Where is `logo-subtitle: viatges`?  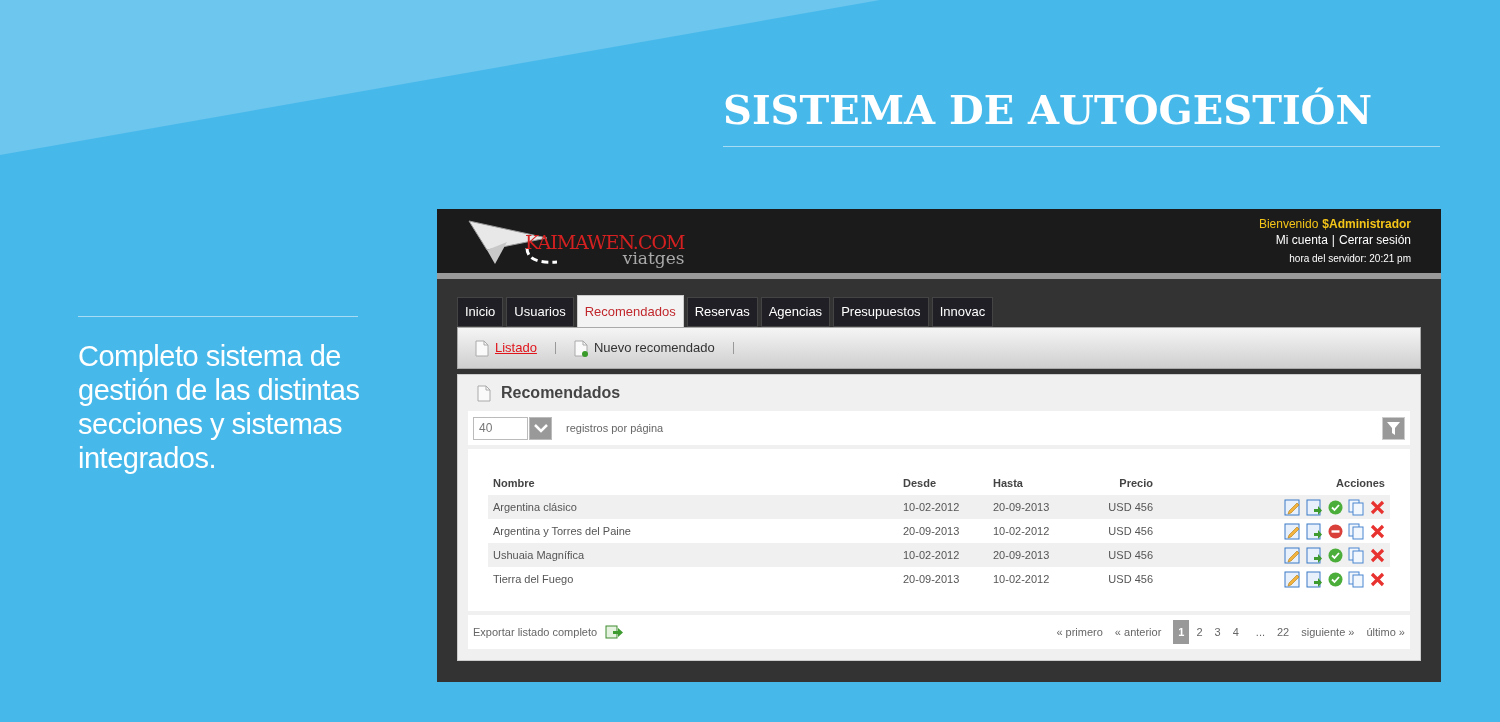 logo-subtitle: viatges is located at coordinates (653, 258).